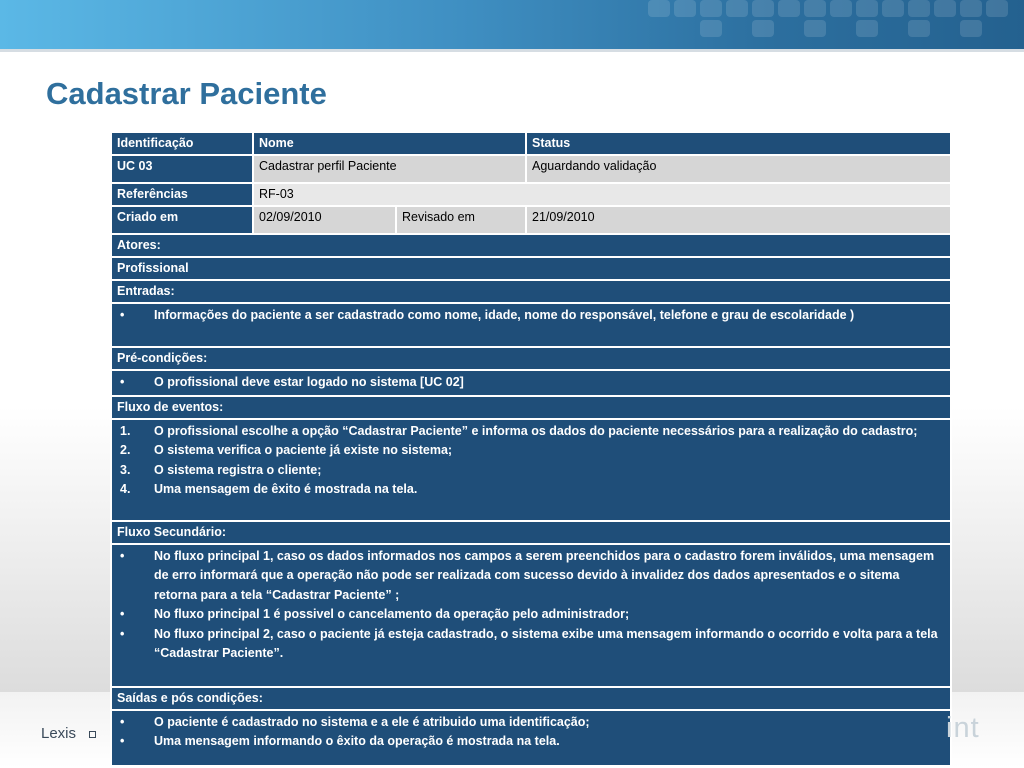 The image size is (1024, 768). I want to click on table-row: Referências RF-03, so click(531, 194).